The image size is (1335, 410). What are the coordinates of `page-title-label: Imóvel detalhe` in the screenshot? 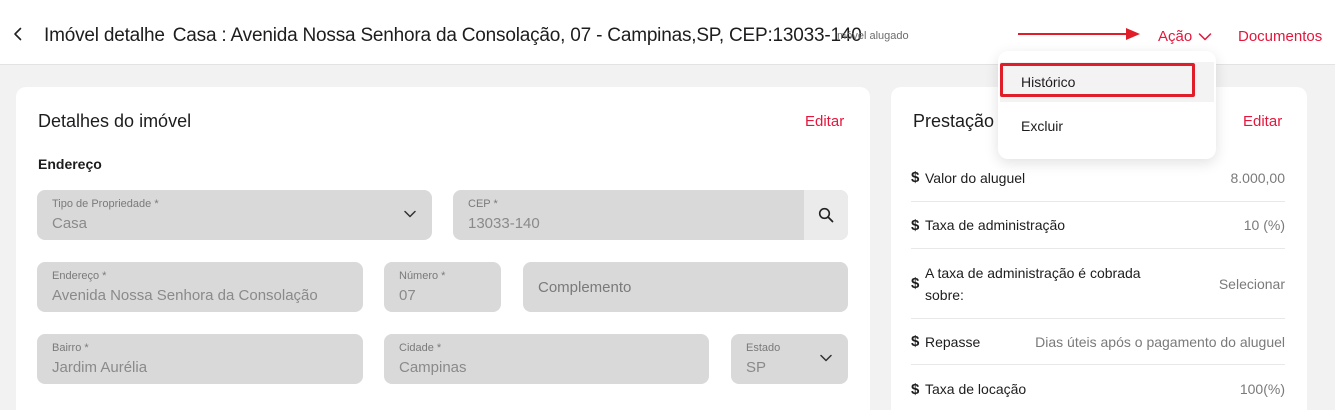 It's located at (104, 35).